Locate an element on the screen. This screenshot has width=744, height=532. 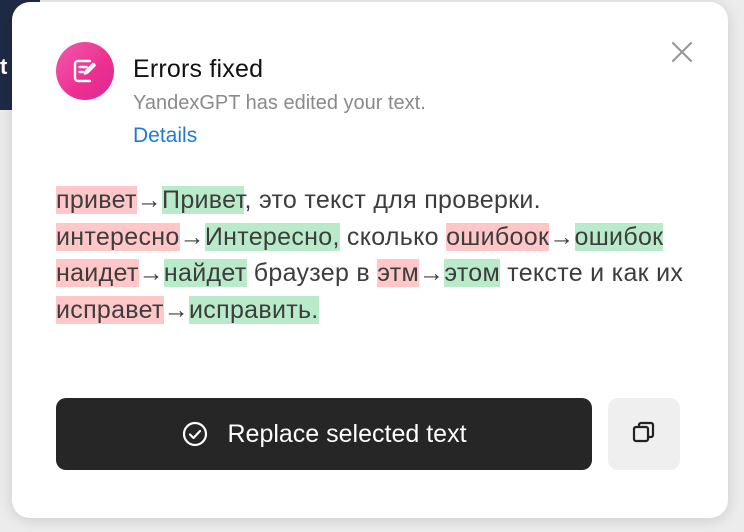
inserted-text: ошибок is located at coordinates (619, 236).